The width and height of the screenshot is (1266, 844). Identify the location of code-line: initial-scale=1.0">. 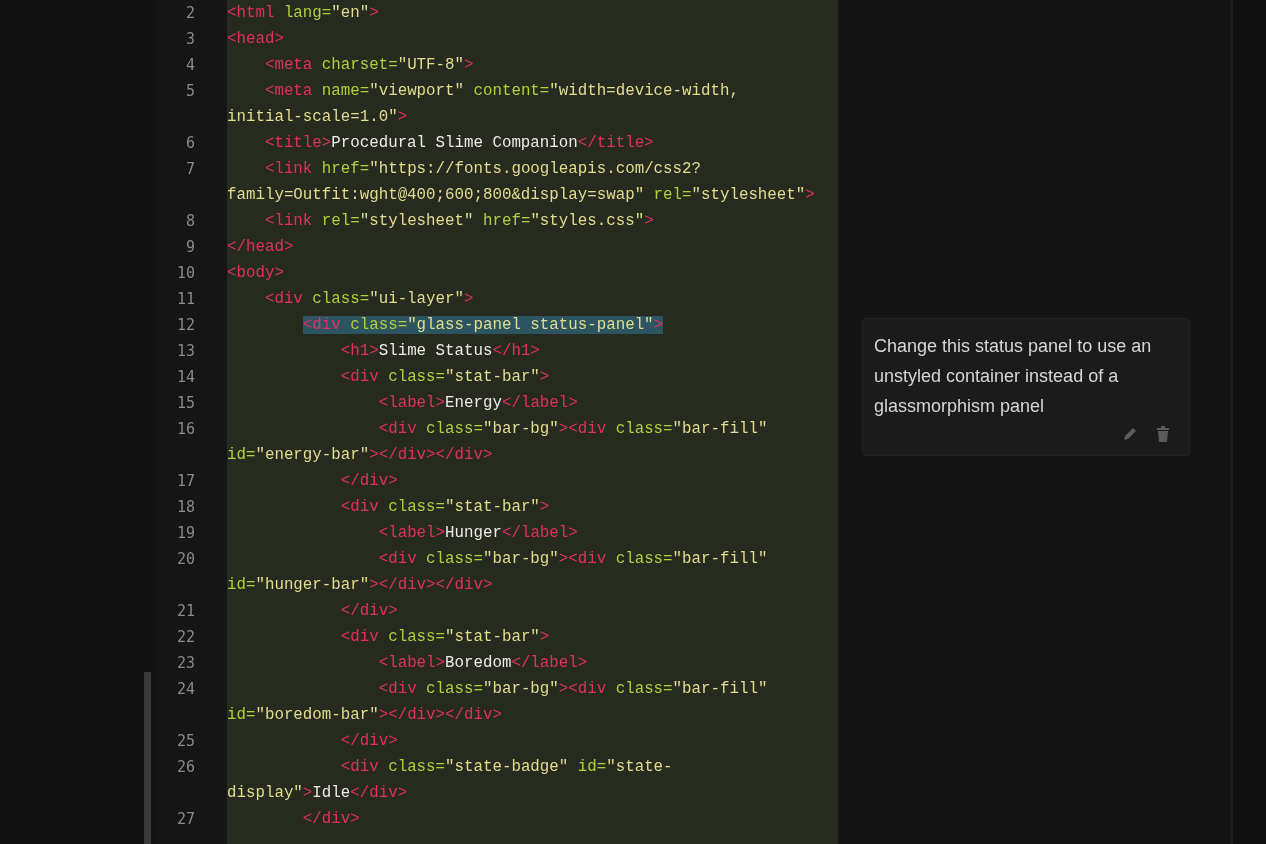
(317, 117).